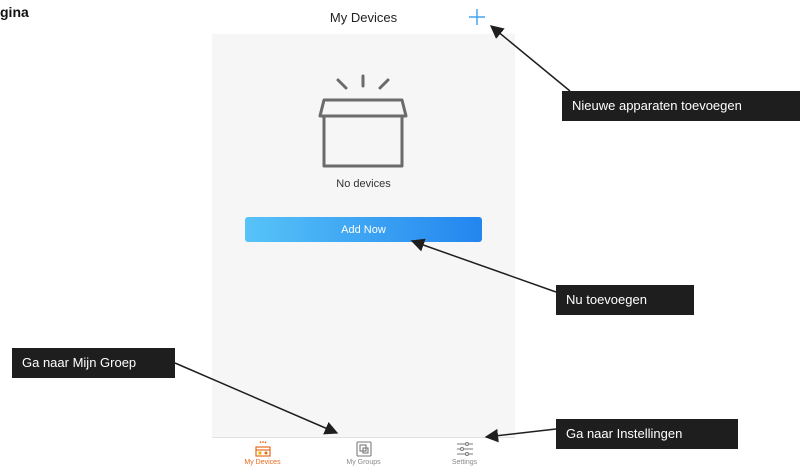 This screenshot has height=470, width=800. Describe the element at coordinates (14, 12) in the screenshot. I see `page-heading-fragment: gina` at that location.